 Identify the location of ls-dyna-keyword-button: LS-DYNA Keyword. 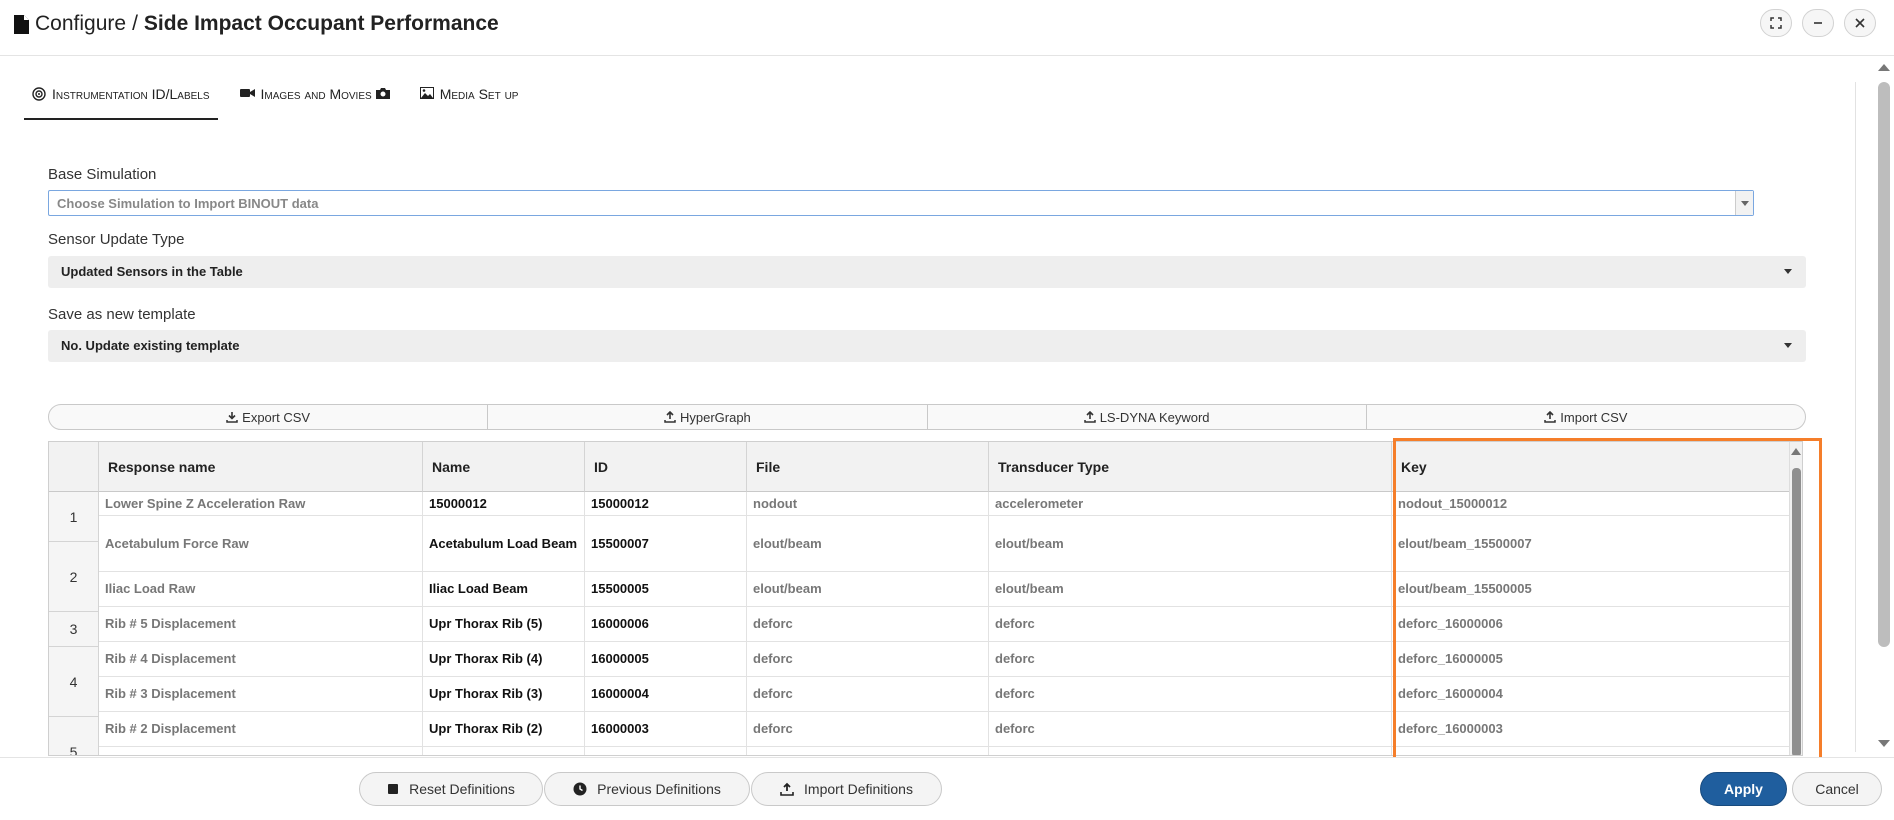
(1147, 417).